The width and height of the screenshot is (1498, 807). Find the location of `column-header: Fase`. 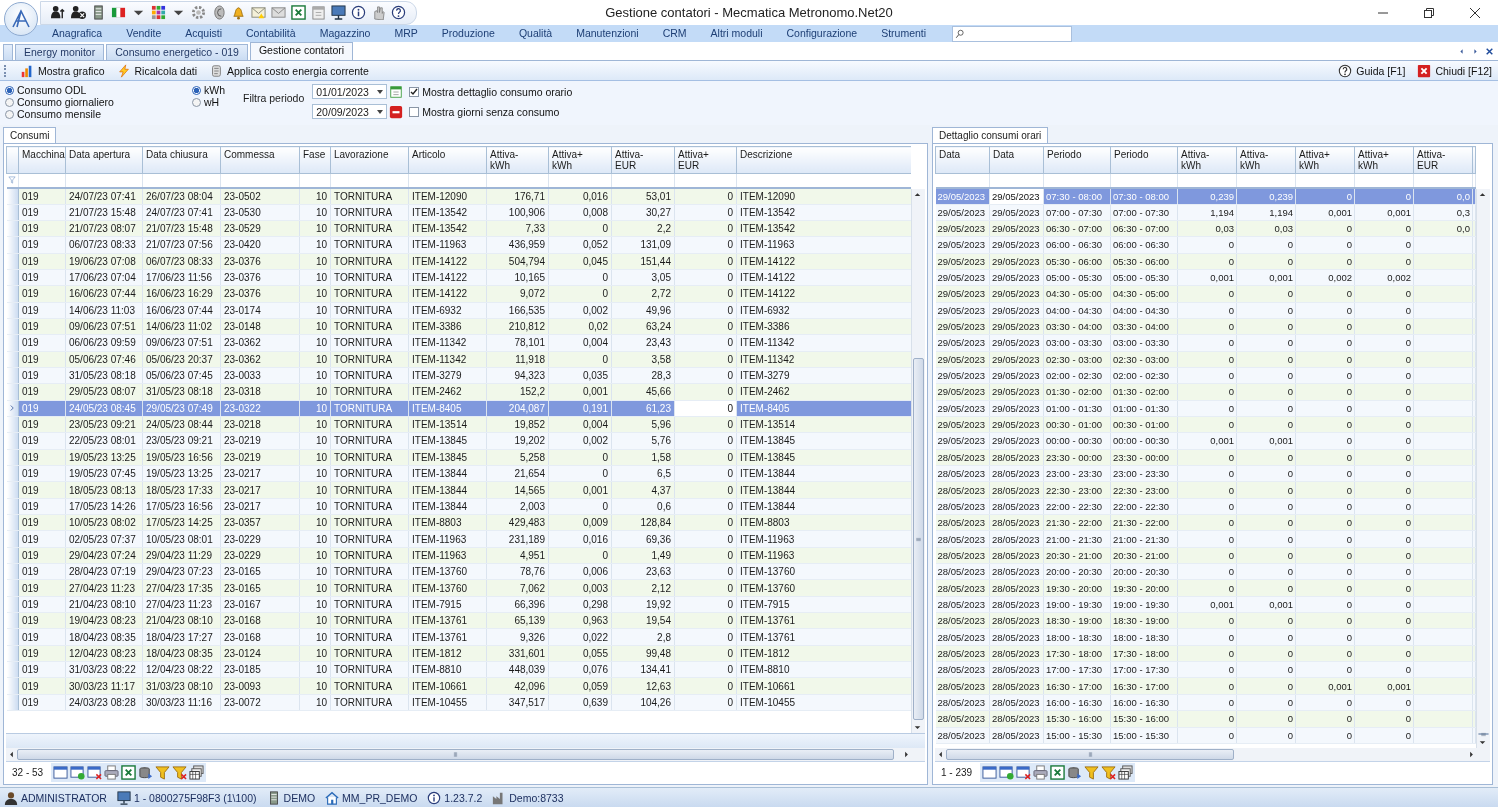

column-header: Fase is located at coordinates (315, 160).